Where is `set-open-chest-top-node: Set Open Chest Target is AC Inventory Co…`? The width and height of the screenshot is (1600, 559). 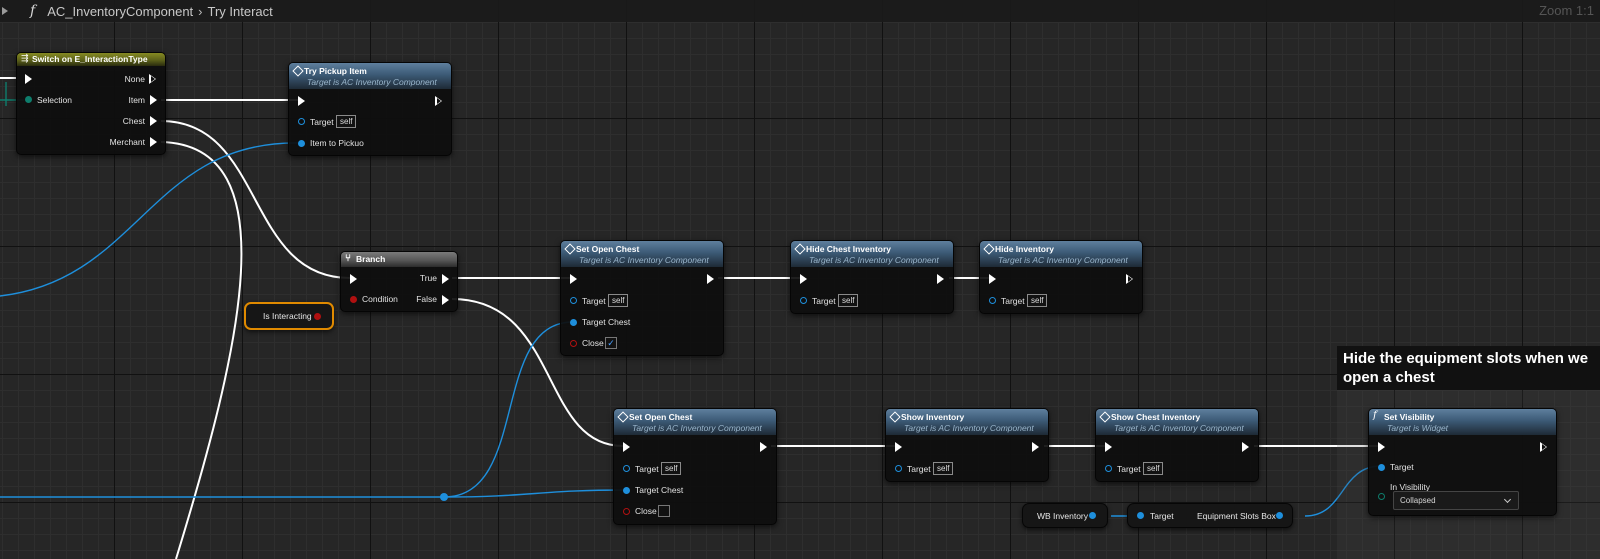 set-open-chest-top-node: Set Open Chest Target is AC Inventory Co… is located at coordinates (642, 298).